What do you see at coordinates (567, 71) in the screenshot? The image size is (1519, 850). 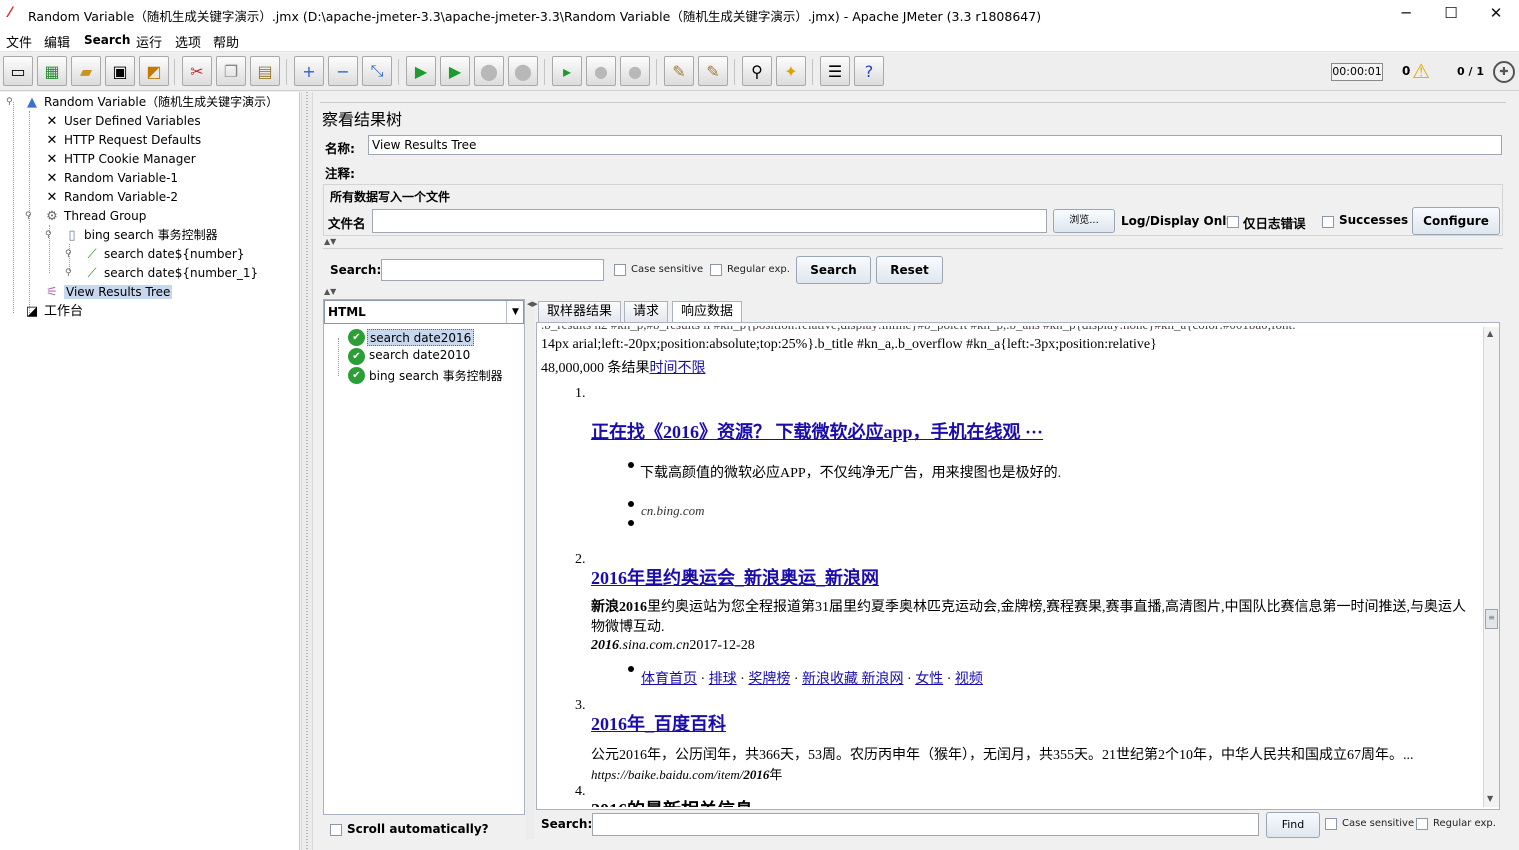 I see `remote-start-icon: ▸` at bounding box center [567, 71].